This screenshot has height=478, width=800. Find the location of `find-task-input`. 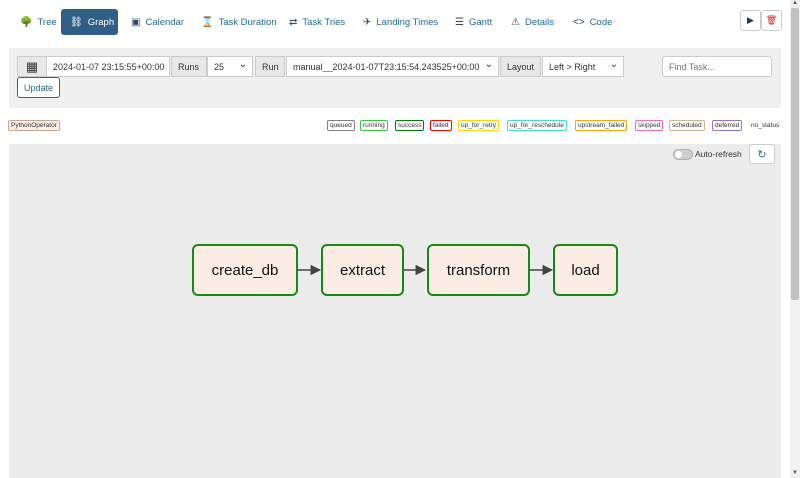

find-task-input is located at coordinates (717, 66).